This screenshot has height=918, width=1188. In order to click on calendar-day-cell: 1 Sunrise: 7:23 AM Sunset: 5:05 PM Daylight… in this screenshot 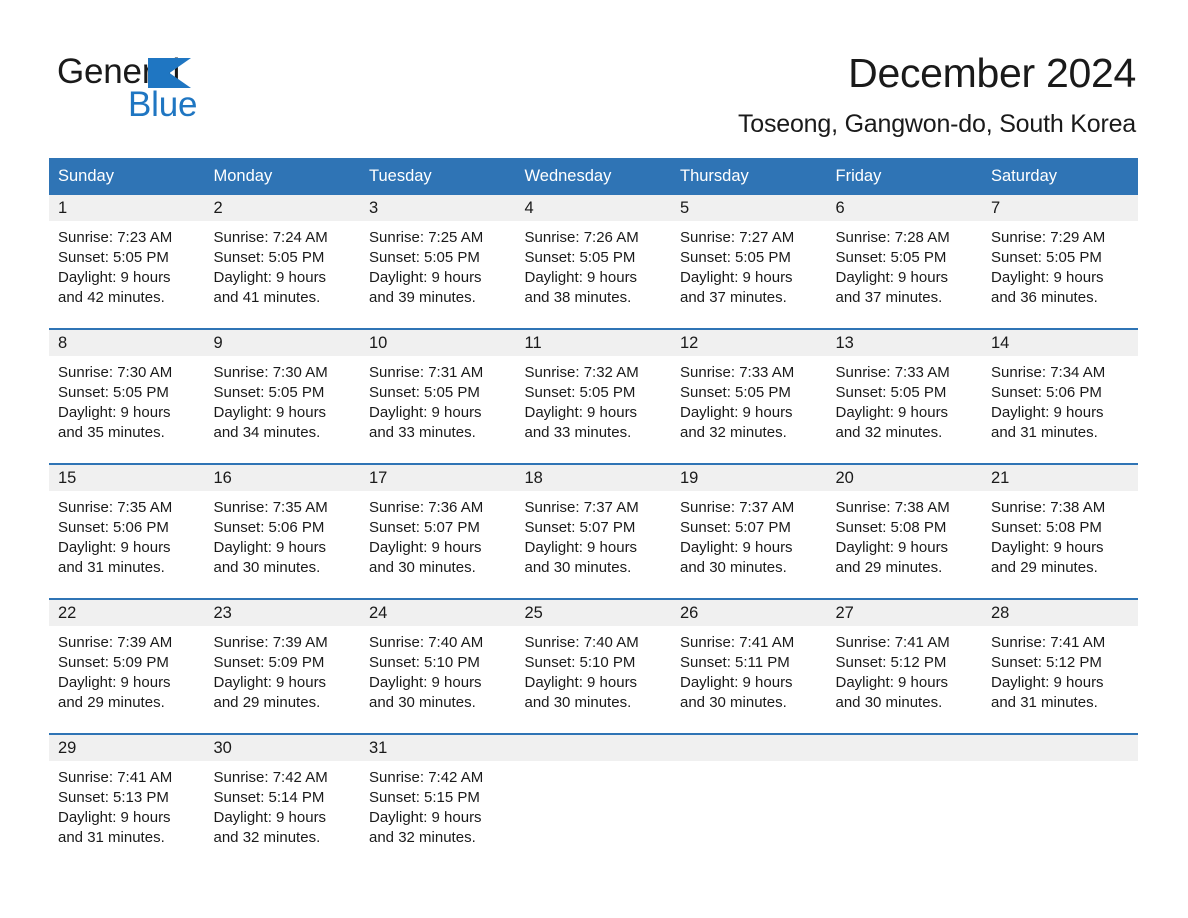, I will do `click(127, 262)`.